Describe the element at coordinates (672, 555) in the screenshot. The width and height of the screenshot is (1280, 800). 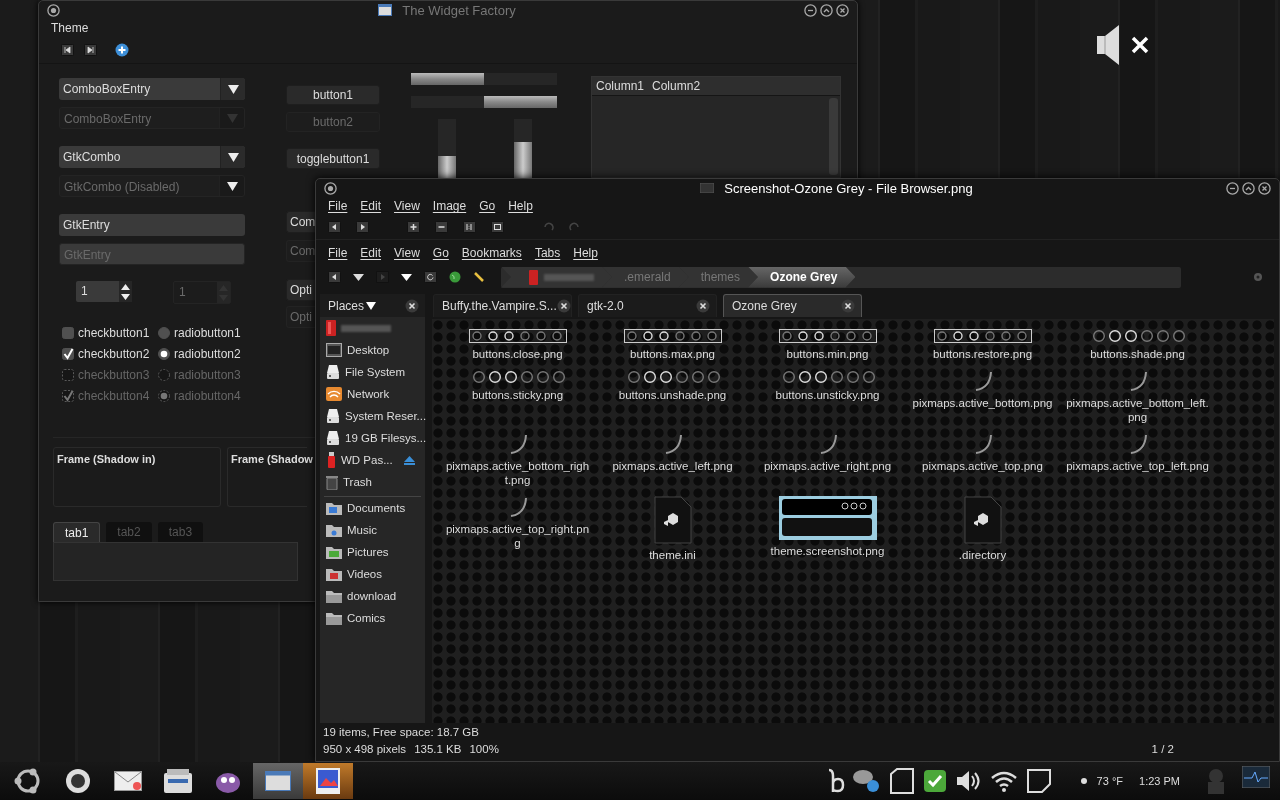
I see `file-name: theme.ini` at that location.